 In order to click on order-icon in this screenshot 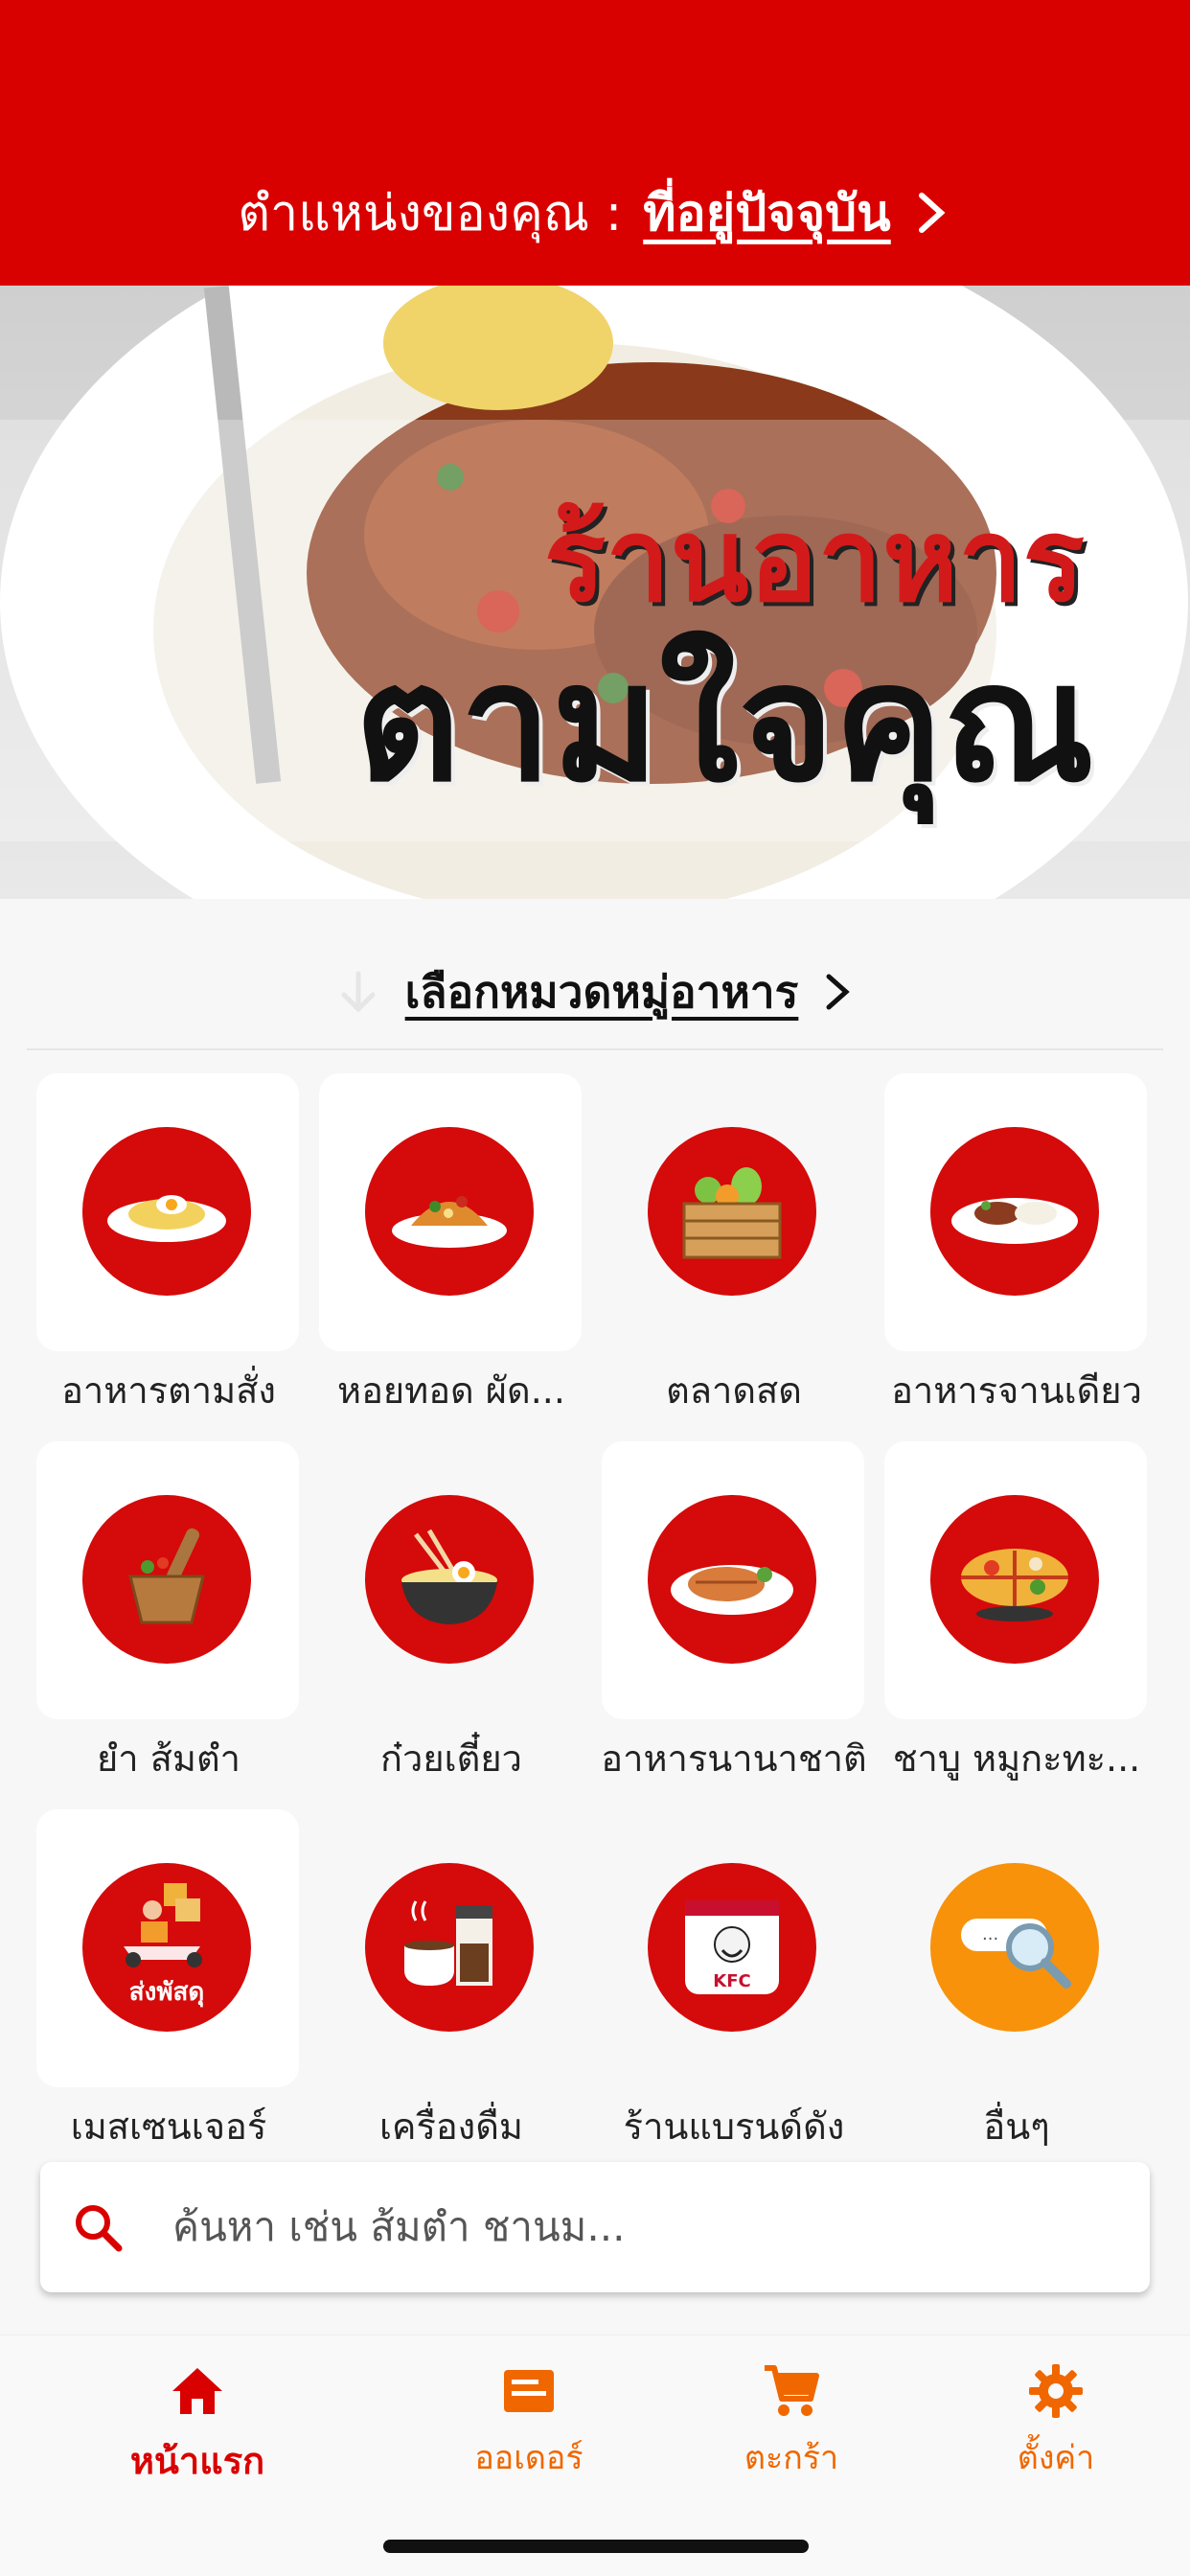, I will do `click(529, 2391)`.